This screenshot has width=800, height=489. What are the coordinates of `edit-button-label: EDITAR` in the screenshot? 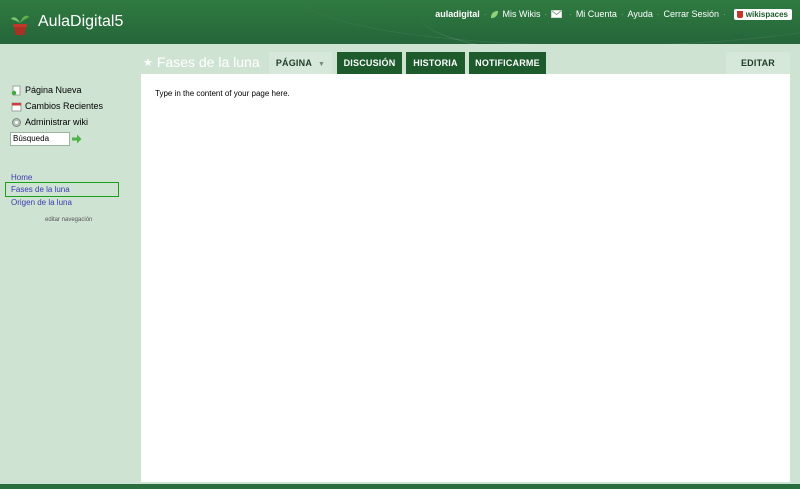 It's located at (758, 63).